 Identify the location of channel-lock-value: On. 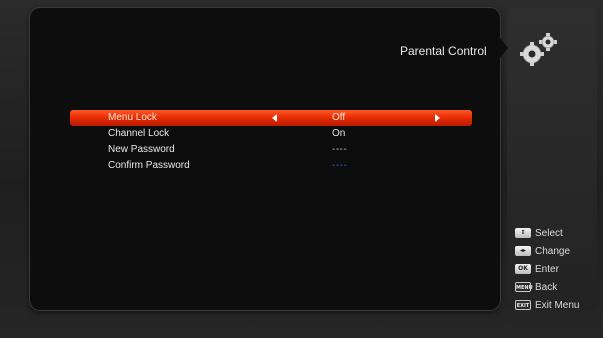
(338, 134).